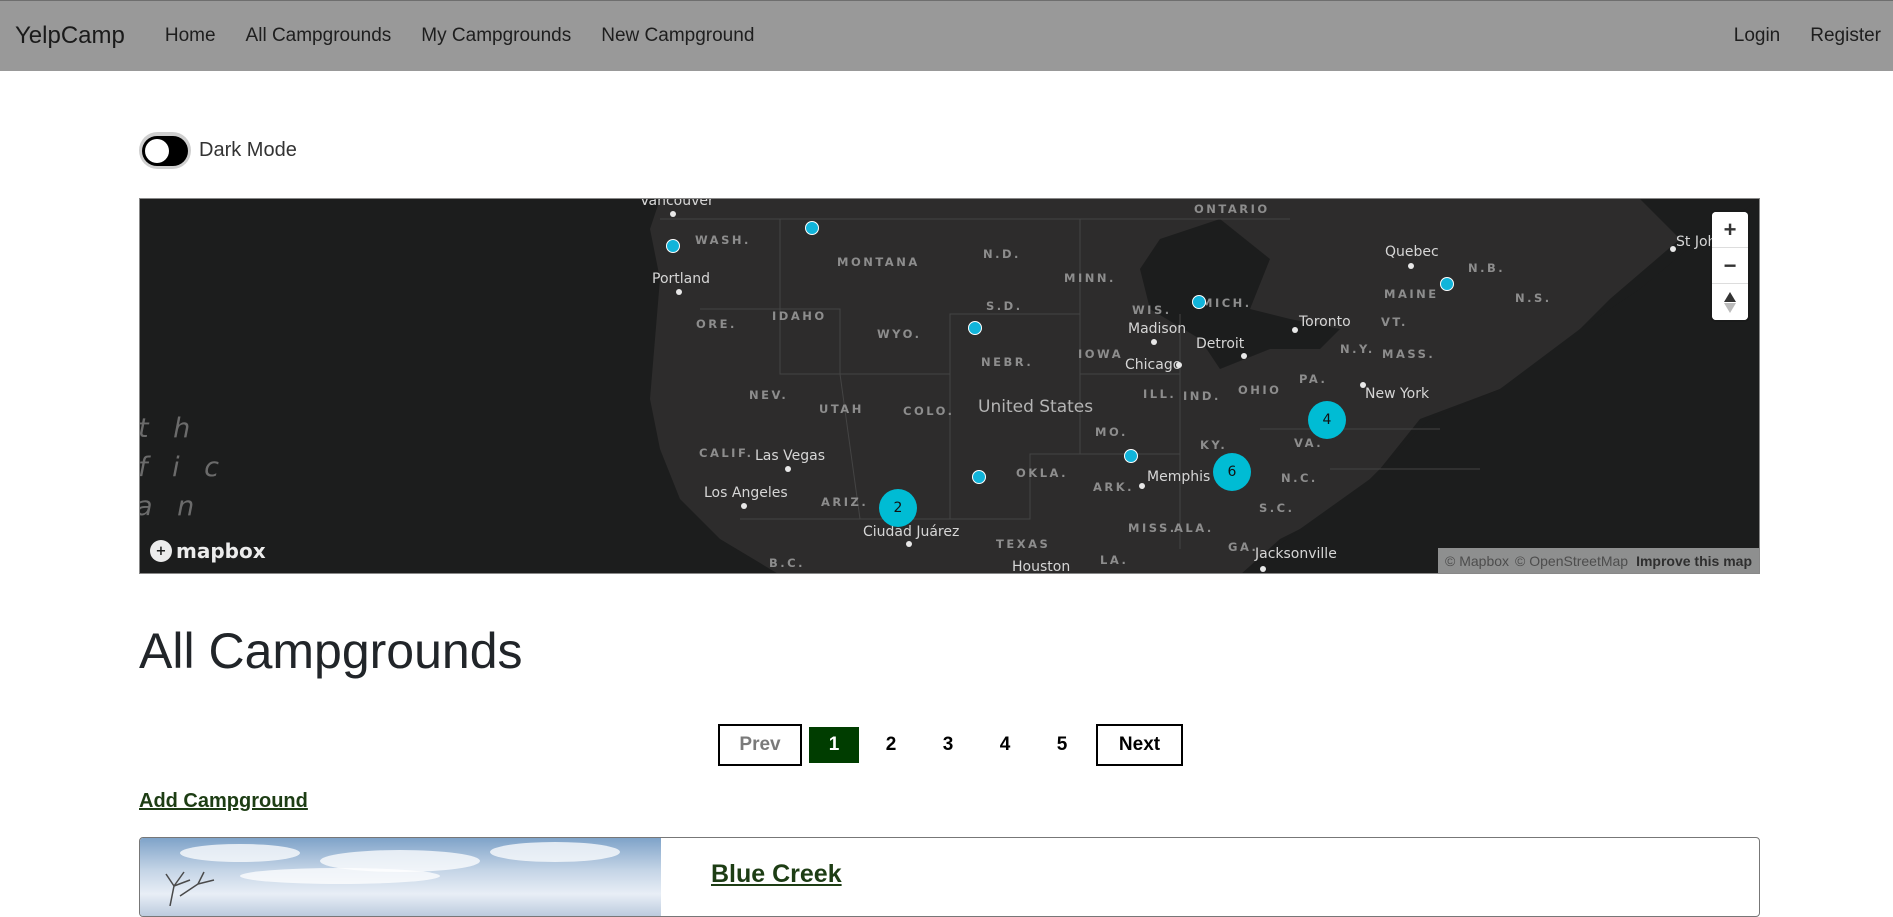 This screenshot has width=1893, height=917. What do you see at coordinates (157, 150) in the screenshot?
I see `toggle-knob` at bounding box center [157, 150].